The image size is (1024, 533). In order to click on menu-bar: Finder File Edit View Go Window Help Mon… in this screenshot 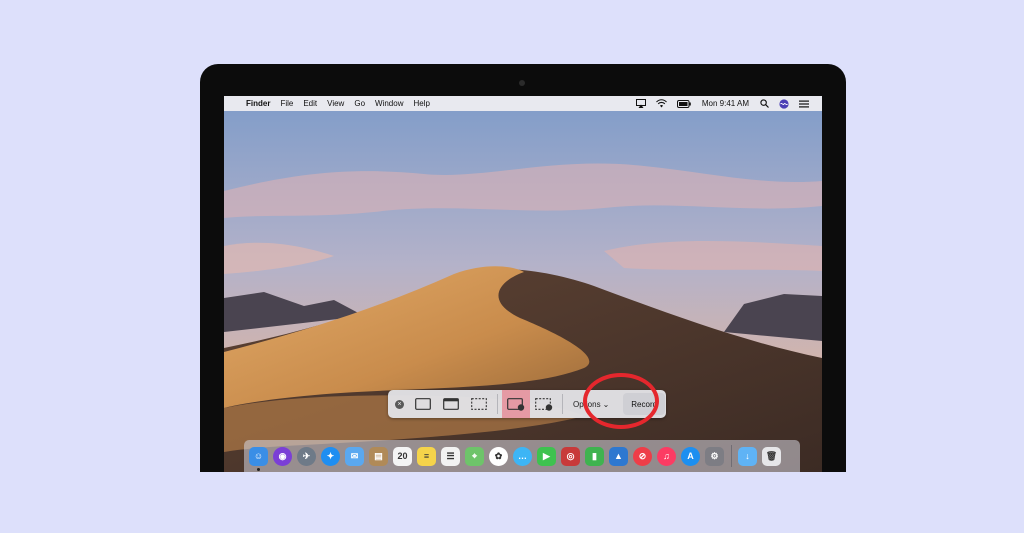, I will do `click(523, 103)`.